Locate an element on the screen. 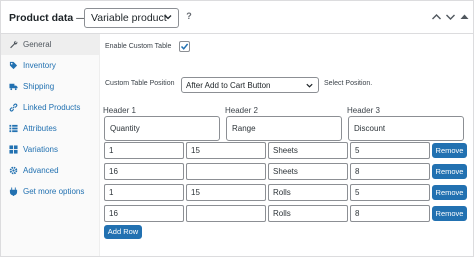  tab-advanced: Advanced is located at coordinates (50, 170).